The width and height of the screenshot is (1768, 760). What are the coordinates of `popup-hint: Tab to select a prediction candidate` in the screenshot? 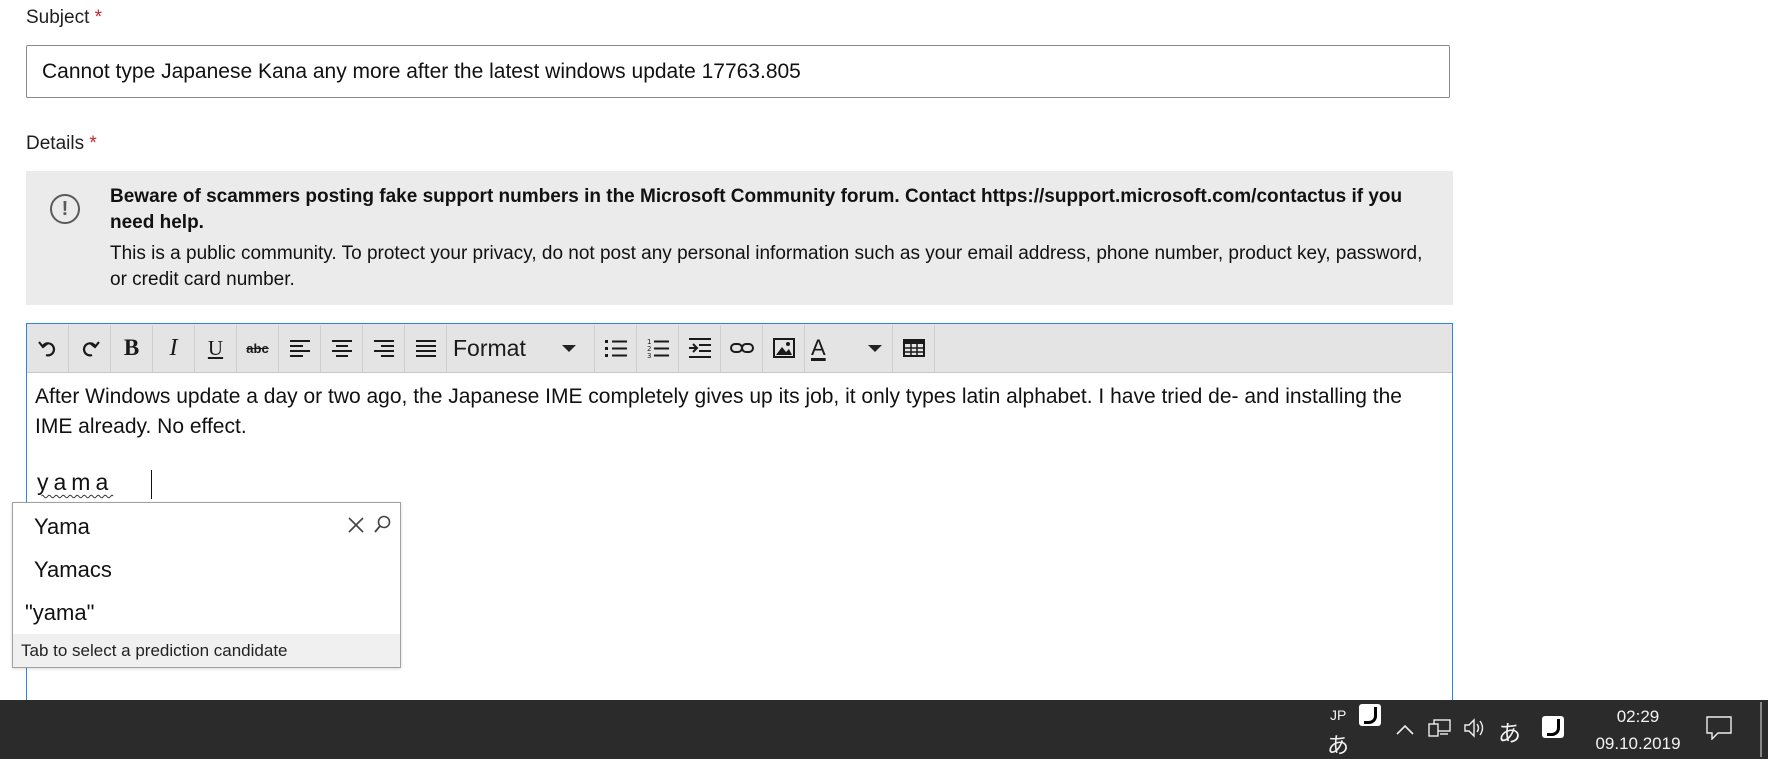 It's located at (206, 650).